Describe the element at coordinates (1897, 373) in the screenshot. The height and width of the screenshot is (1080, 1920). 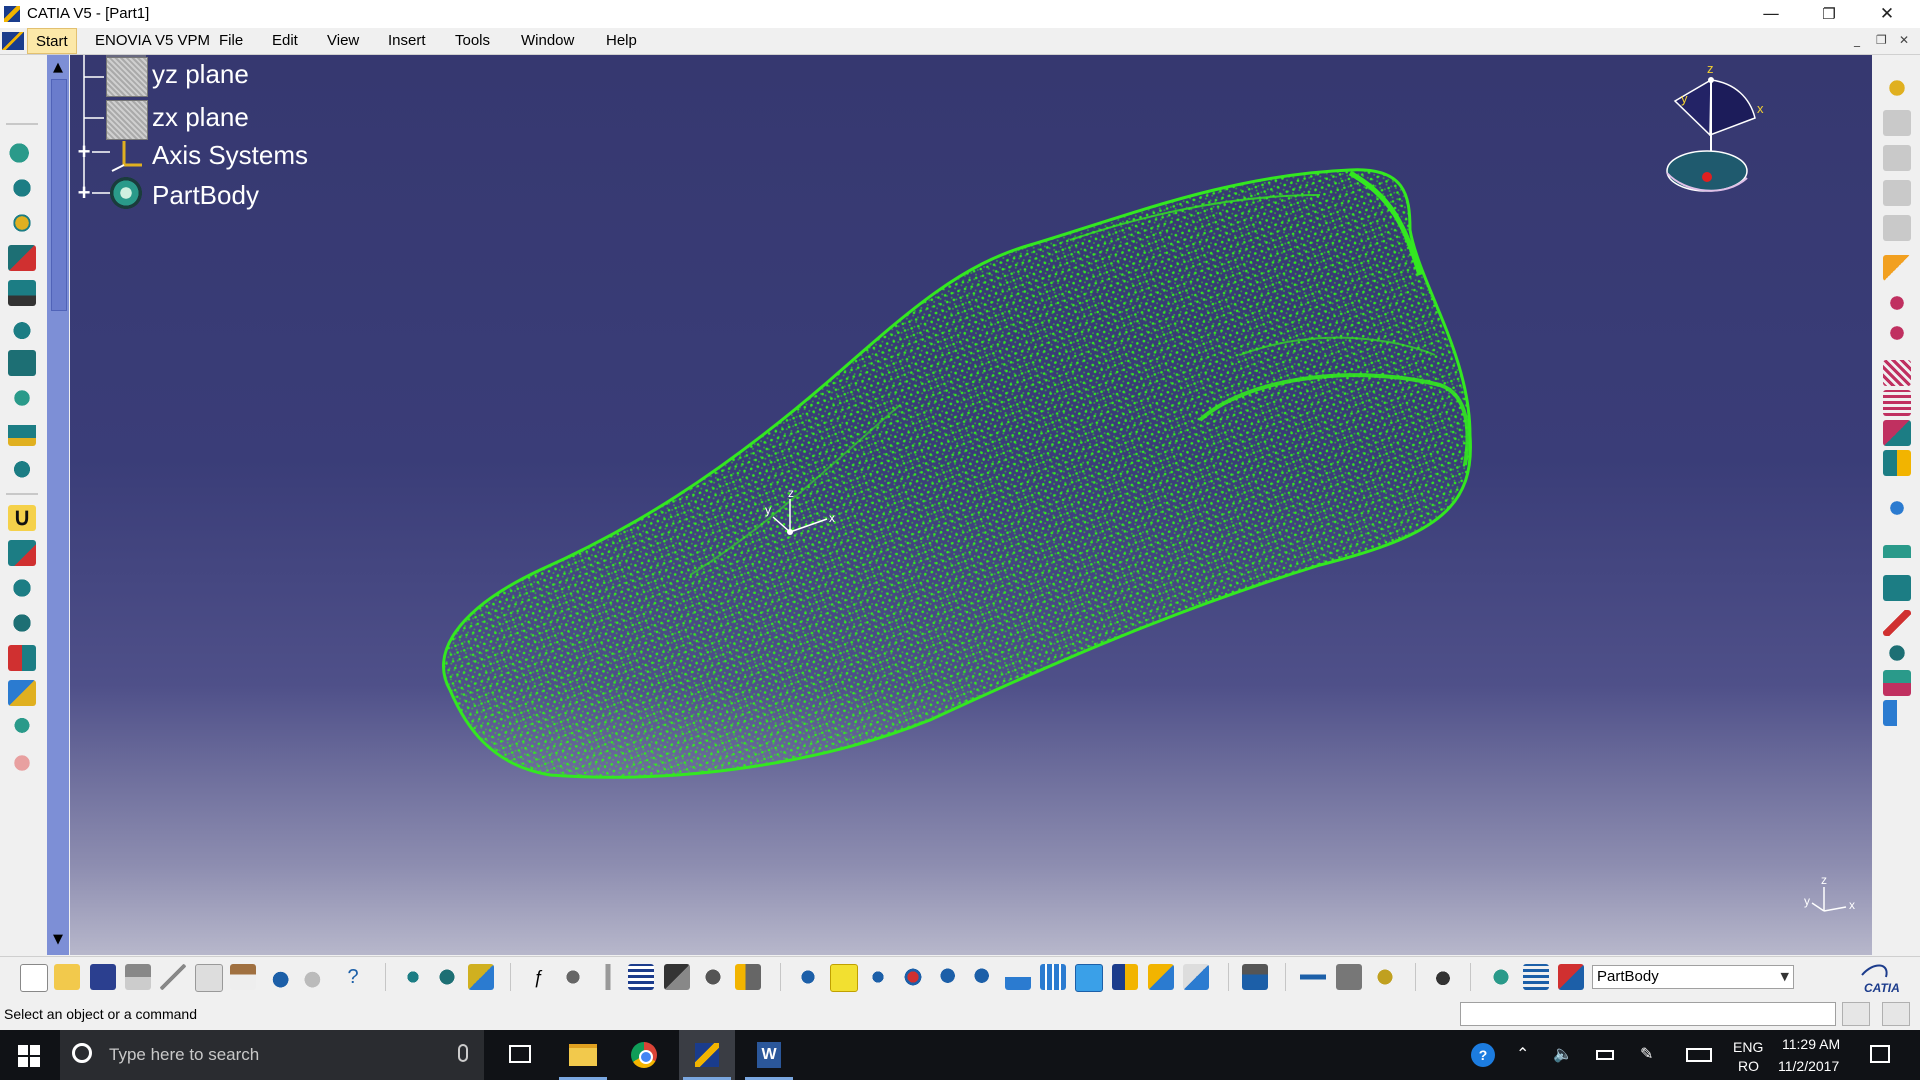
I see `plane-tool-icon` at that location.